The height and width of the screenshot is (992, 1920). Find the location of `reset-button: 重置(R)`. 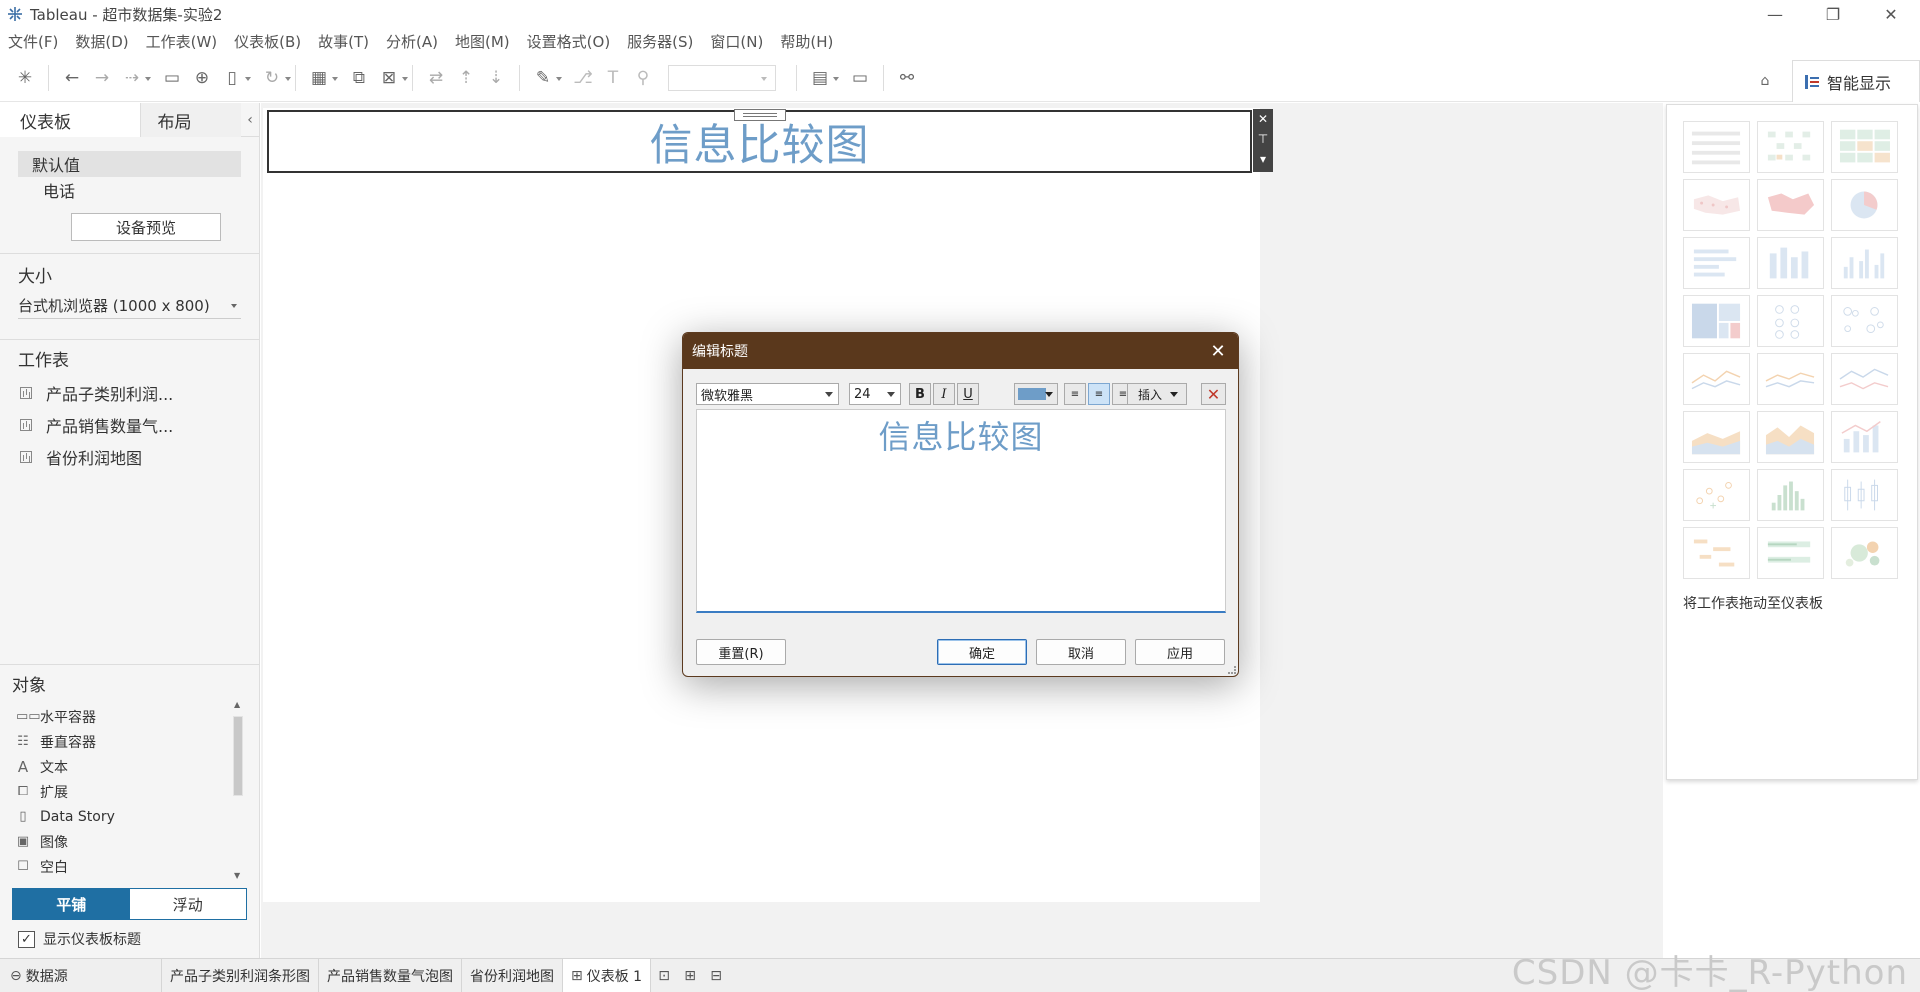

reset-button: 重置(R) is located at coordinates (741, 652).